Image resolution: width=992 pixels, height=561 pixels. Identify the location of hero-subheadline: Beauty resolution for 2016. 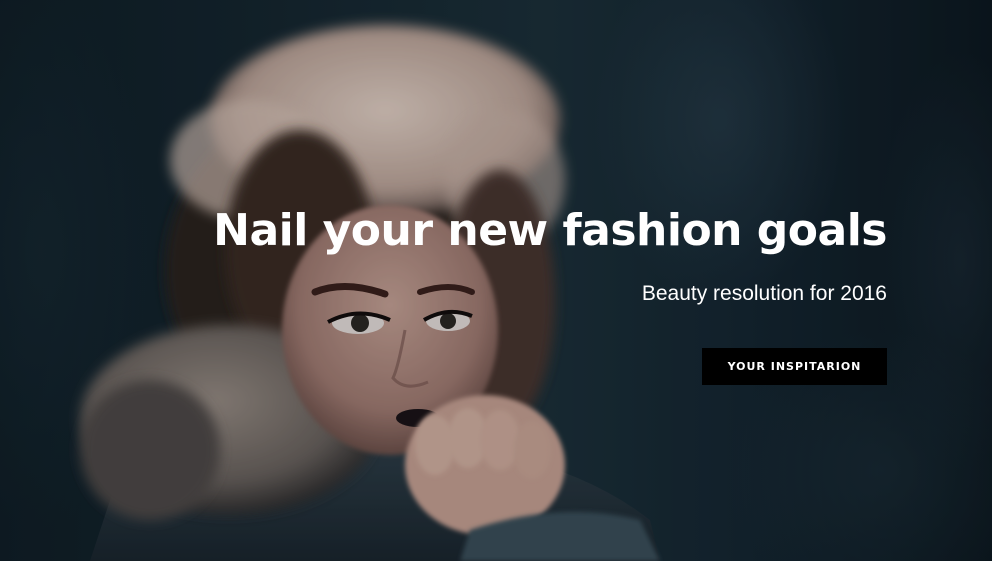
(764, 293).